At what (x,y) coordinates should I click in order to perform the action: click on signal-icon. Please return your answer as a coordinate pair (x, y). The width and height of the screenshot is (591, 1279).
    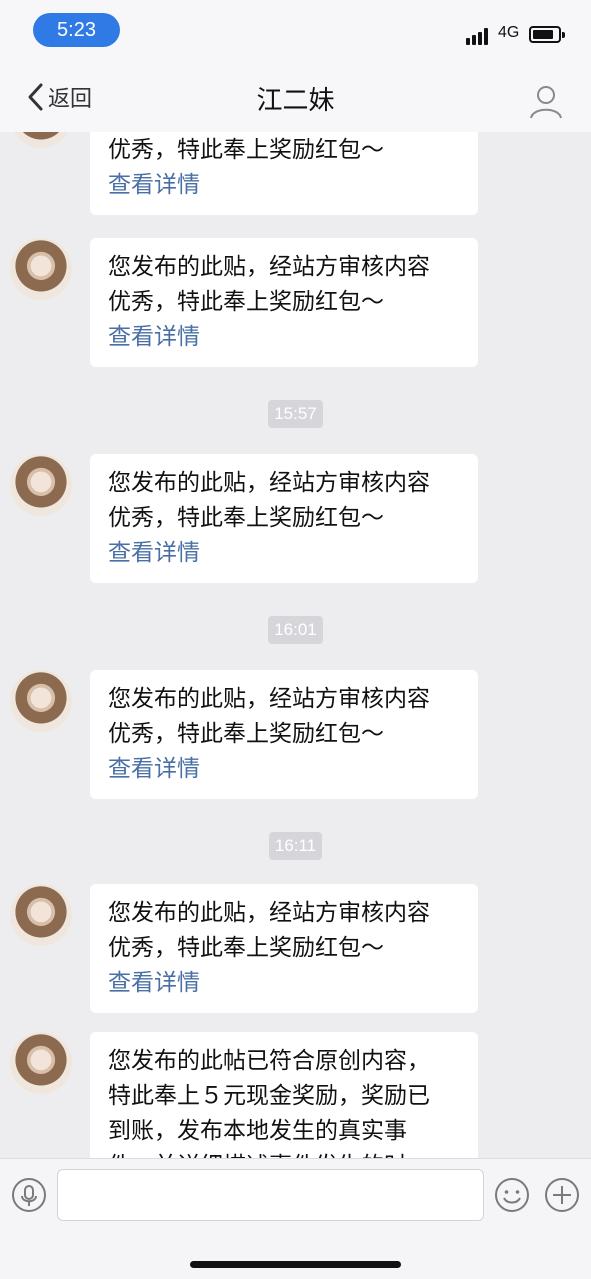
    Looking at the image, I should click on (479, 36).